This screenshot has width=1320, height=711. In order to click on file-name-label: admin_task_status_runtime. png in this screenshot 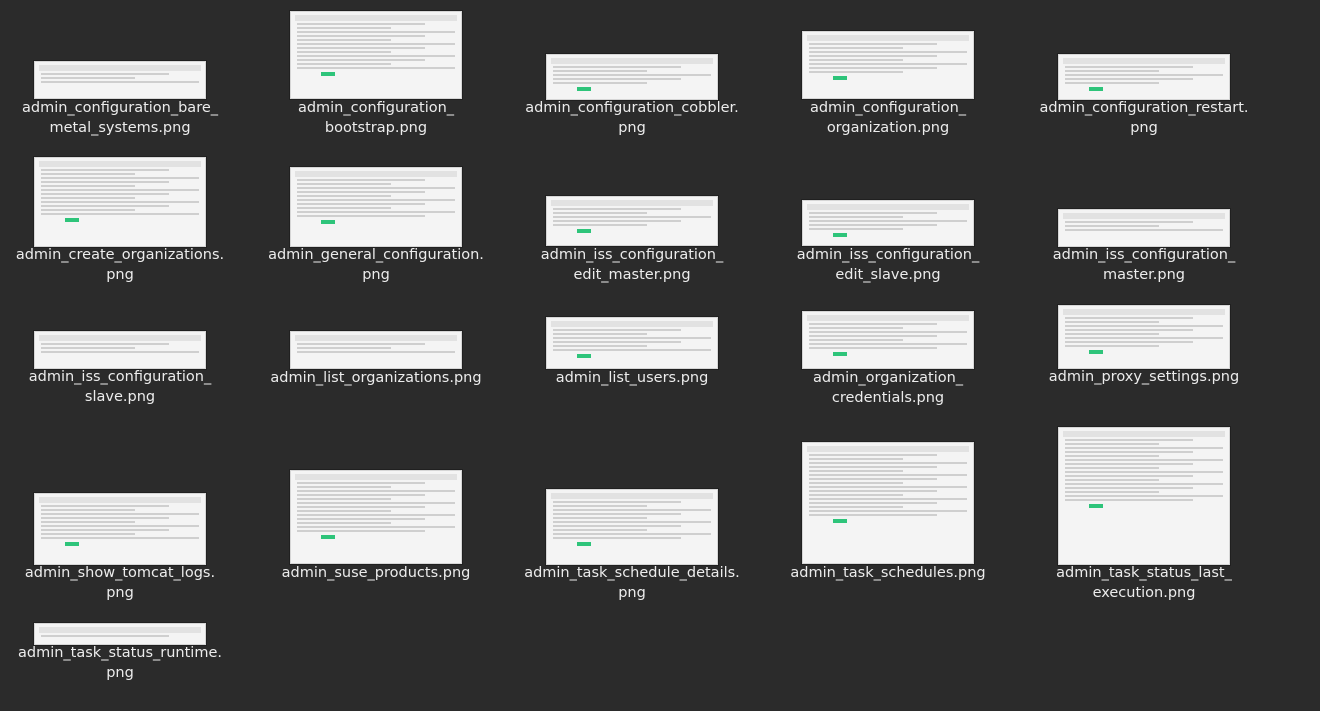, I will do `click(124, 663)`.